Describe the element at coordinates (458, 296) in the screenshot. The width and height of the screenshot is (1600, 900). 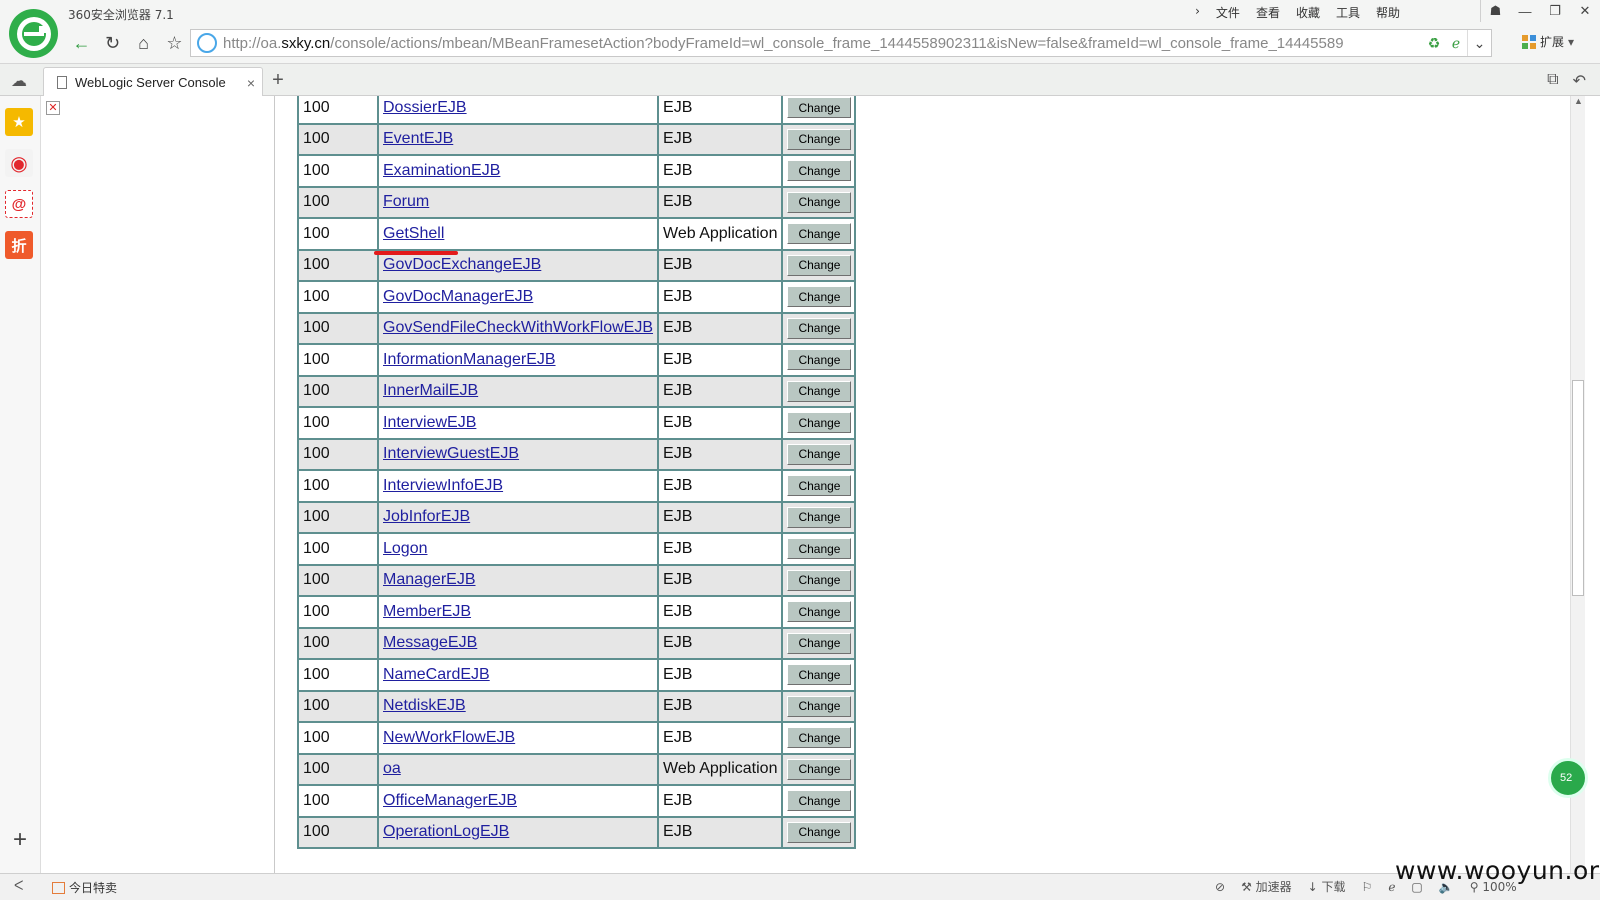
I see `application-link: GovDocManagerEJB` at that location.